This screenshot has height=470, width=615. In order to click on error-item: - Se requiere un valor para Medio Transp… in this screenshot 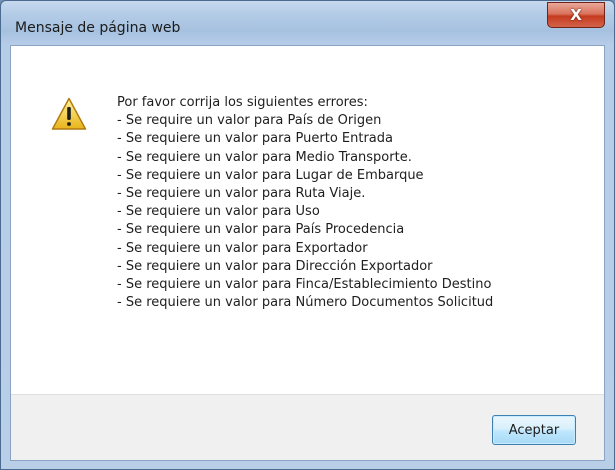, I will do `click(264, 157)`.